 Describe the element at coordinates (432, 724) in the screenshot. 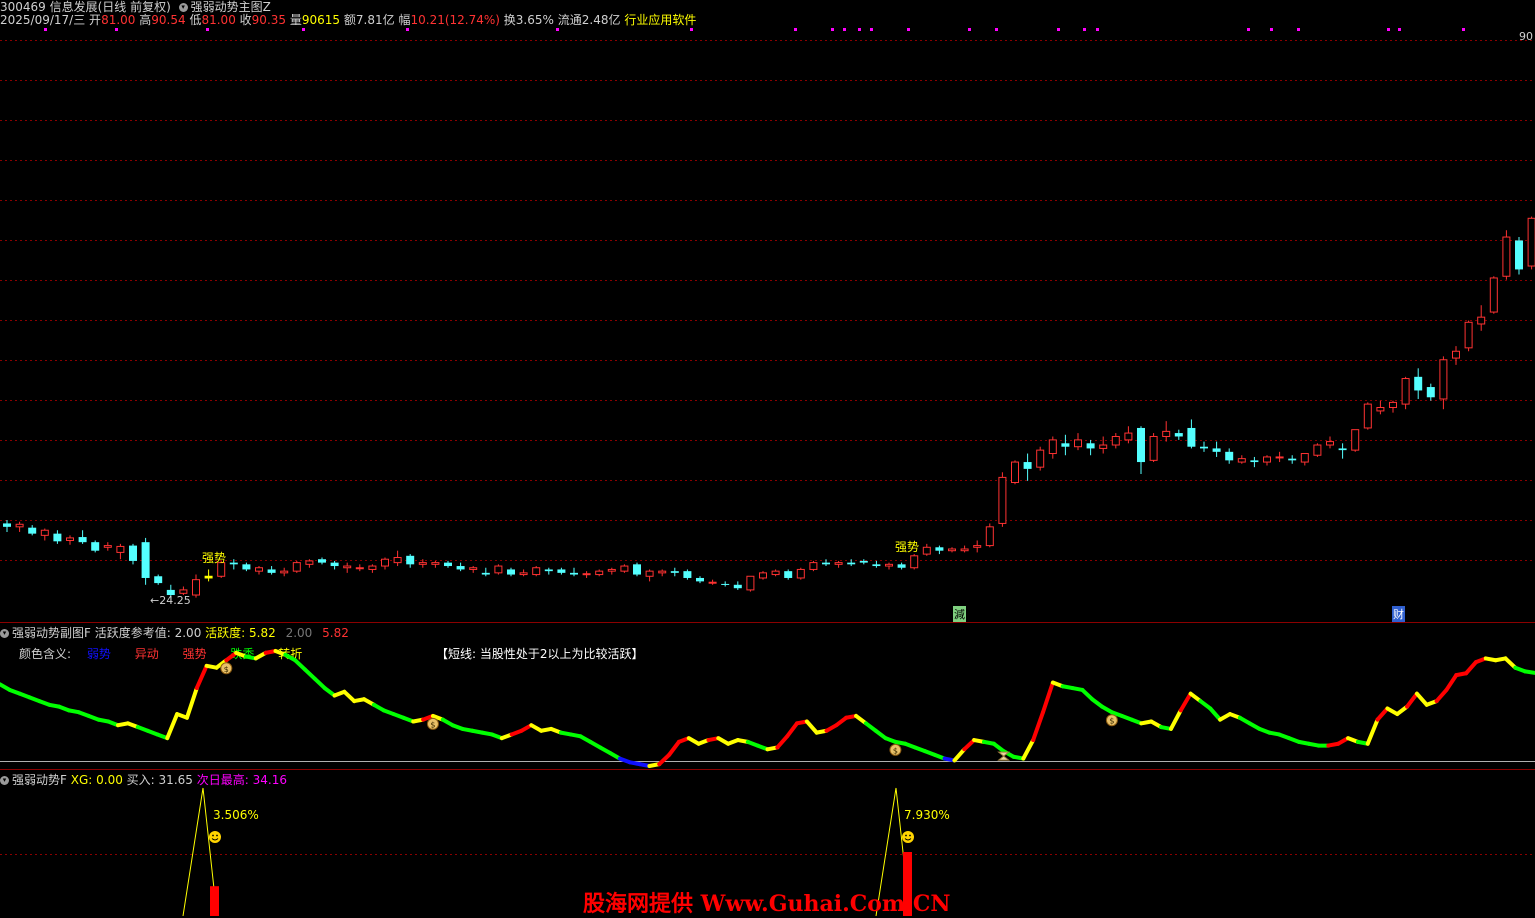

I see `money-bag-icon-glyph: $` at that location.